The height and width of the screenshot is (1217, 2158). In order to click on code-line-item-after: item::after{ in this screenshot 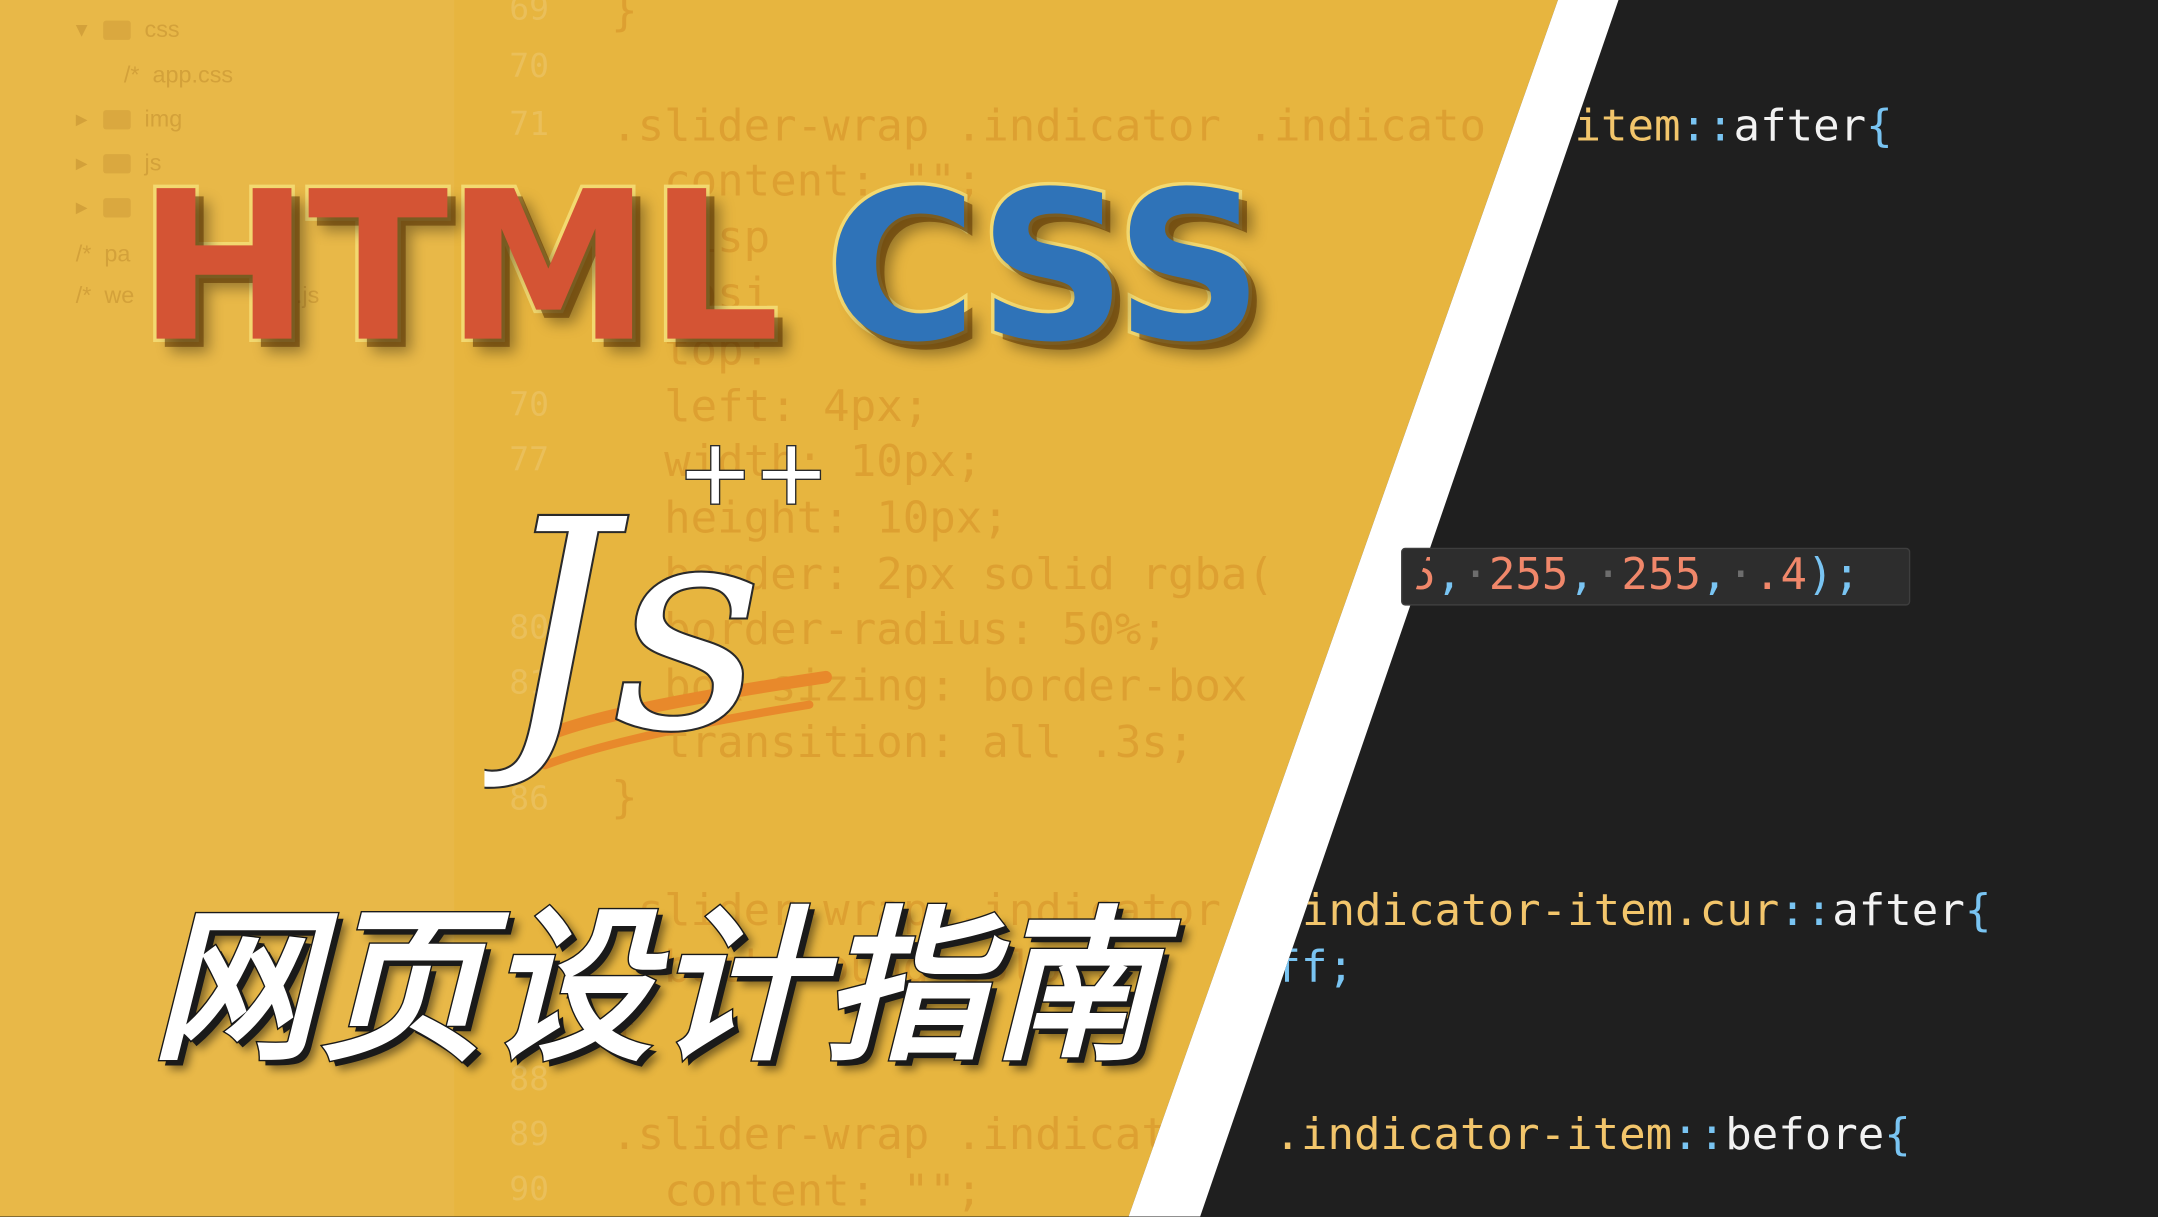, I will do `click(1733, 125)`.